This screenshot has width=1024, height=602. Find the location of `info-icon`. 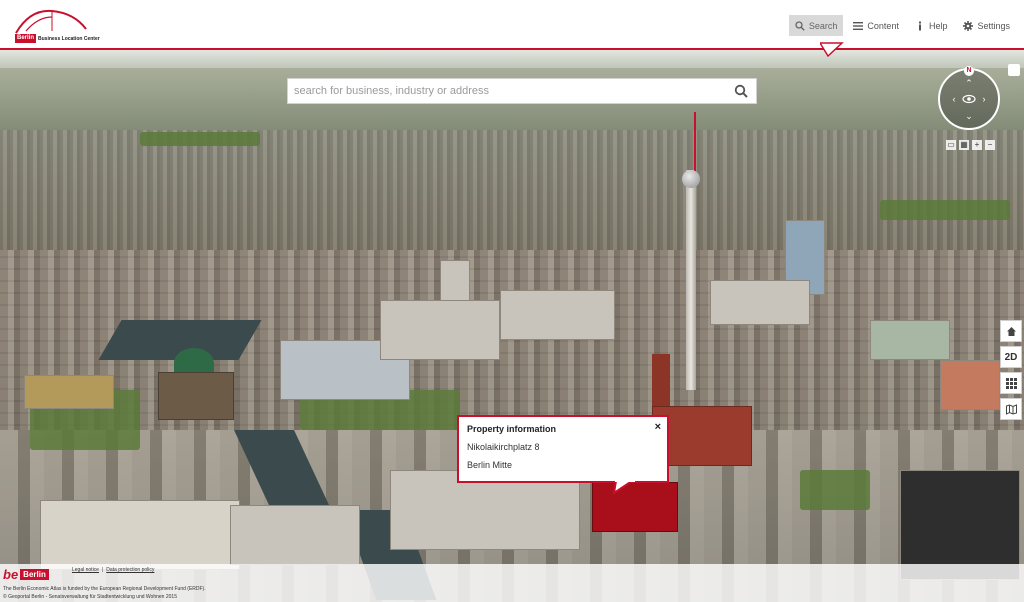

info-icon is located at coordinates (919, 25).